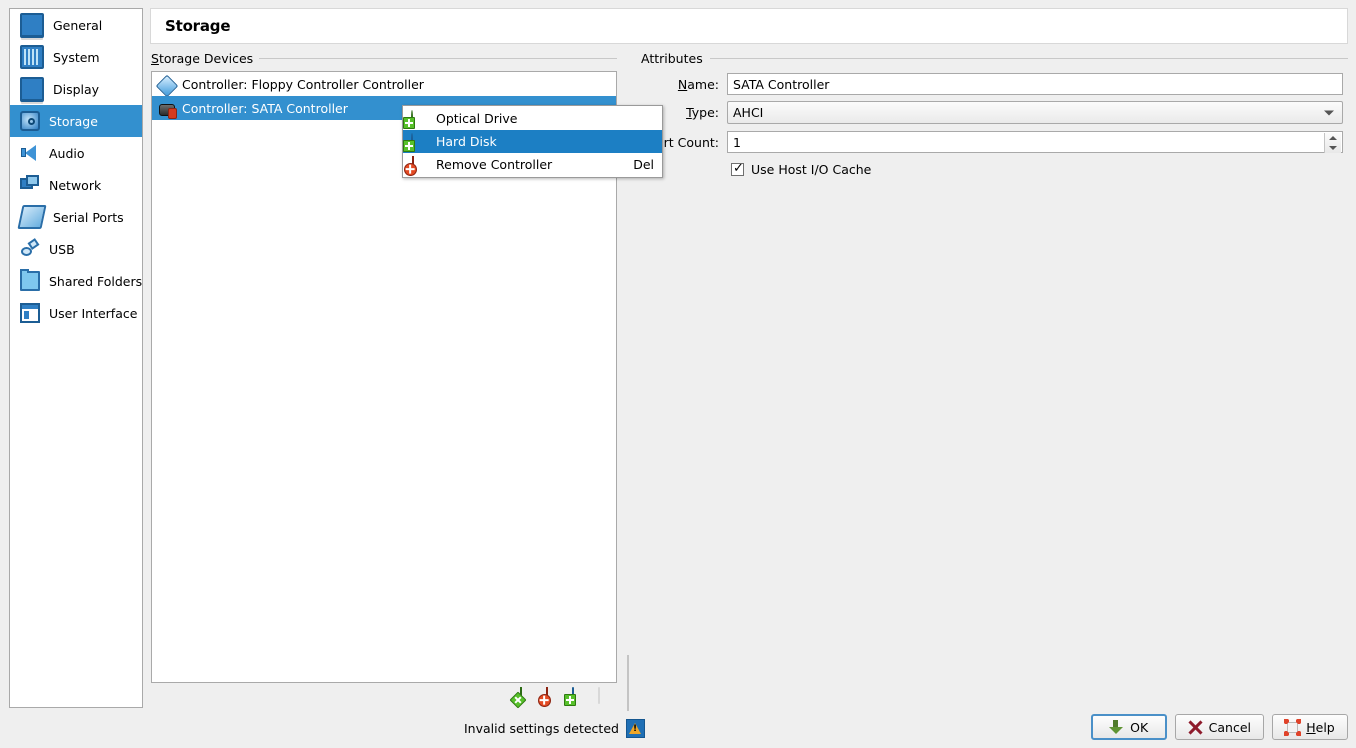 This screenshot has height=748, width=1356. I want to click on cancel-button-label: Cancel, so click(1229, 727).